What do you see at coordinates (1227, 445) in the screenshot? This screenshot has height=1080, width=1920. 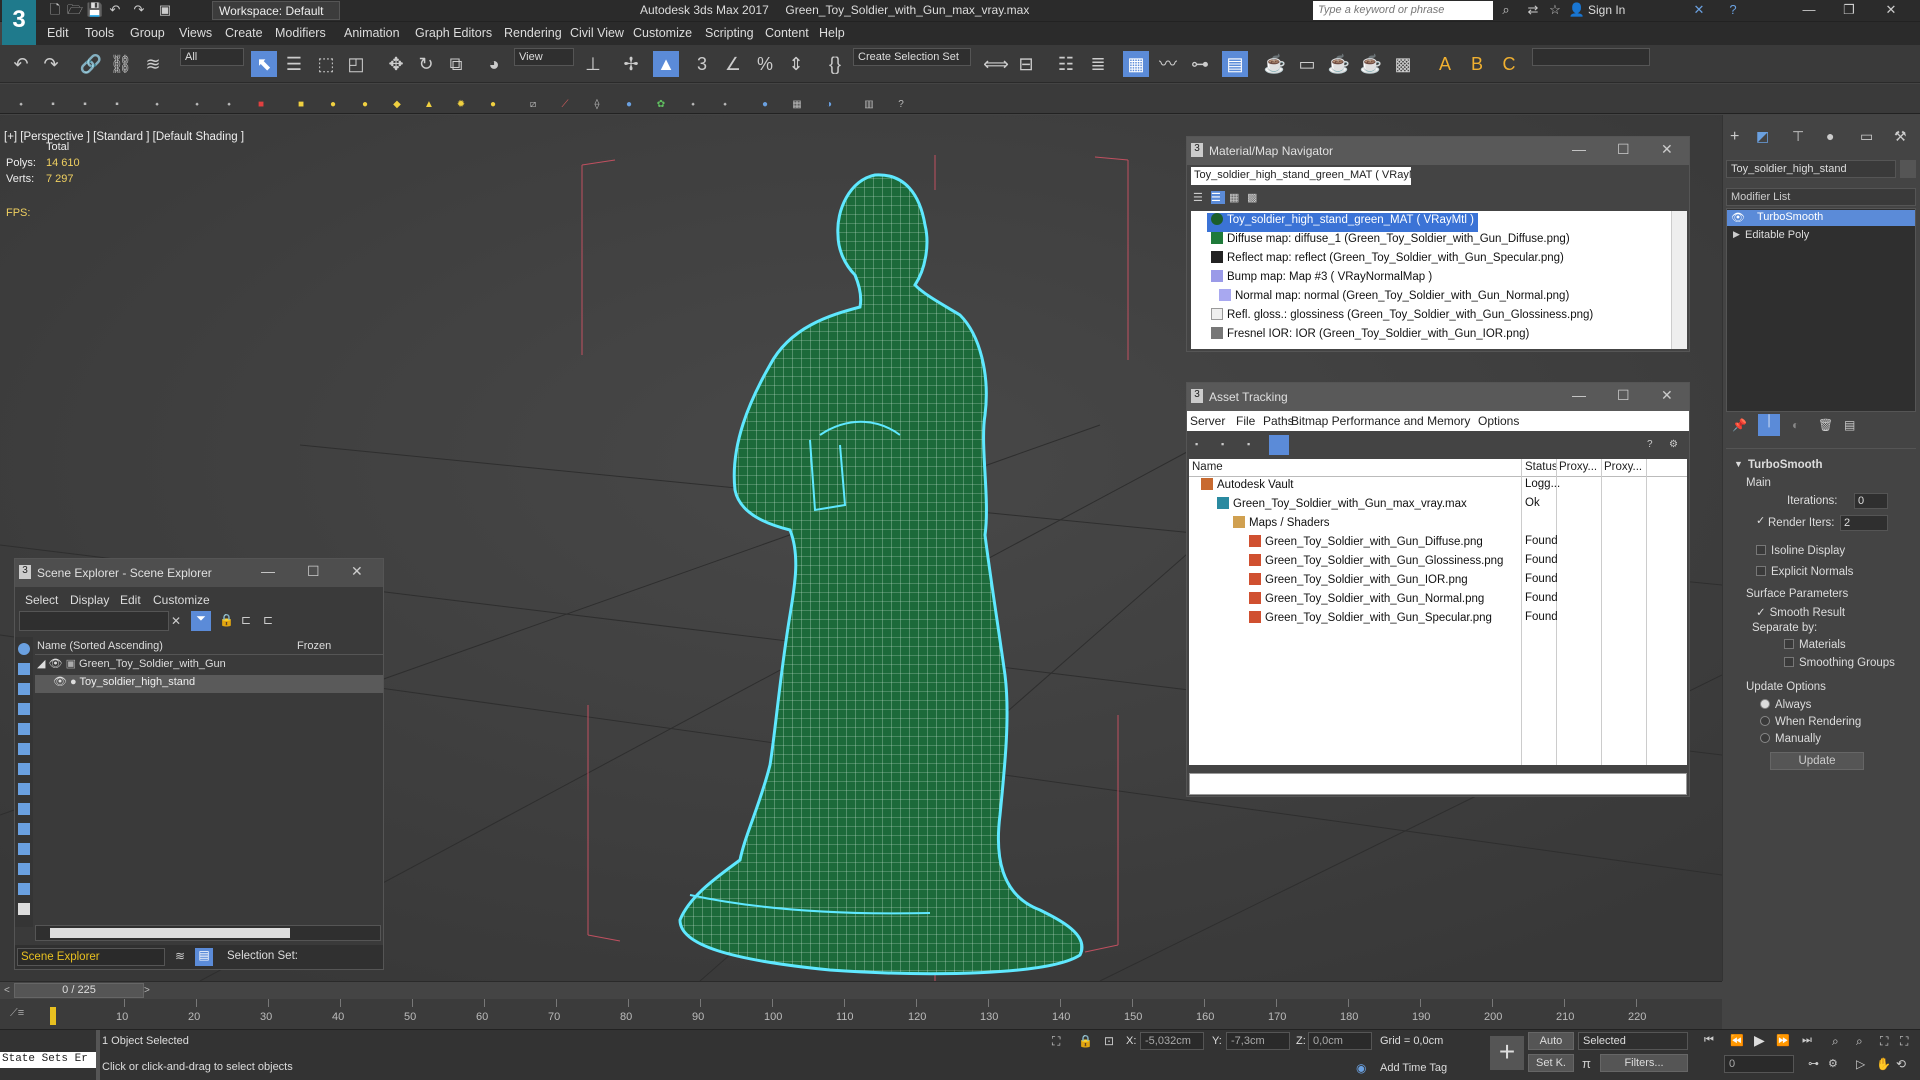 I see `asset-tool-icon: ▪` at bounding box center [1227, 445].